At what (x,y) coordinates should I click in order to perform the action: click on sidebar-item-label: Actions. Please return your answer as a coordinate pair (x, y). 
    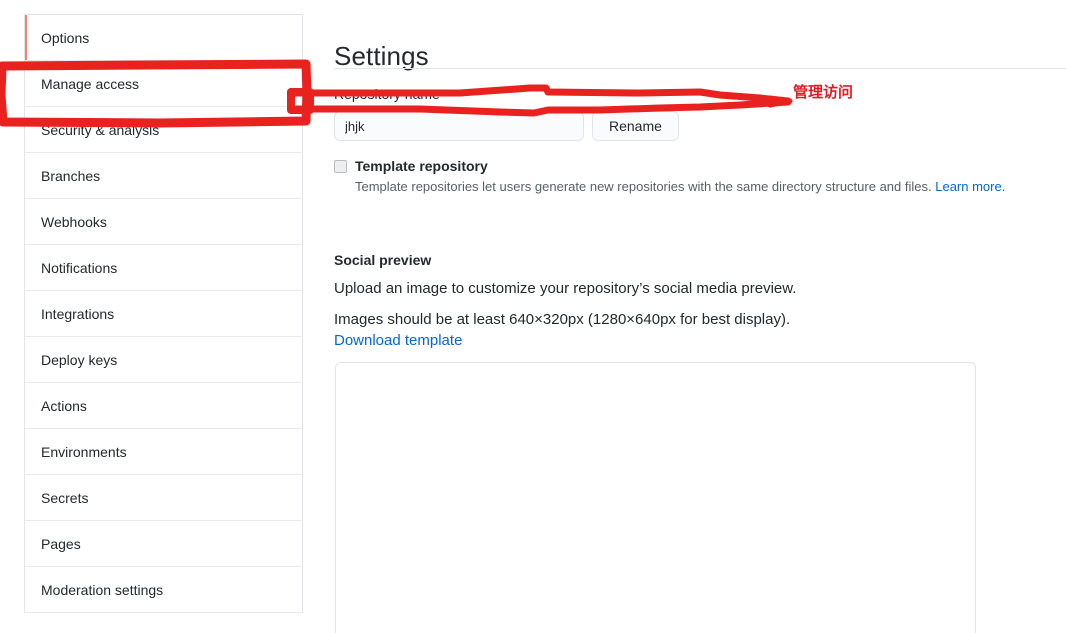
    Looking at the image, I should click on (64, 406).